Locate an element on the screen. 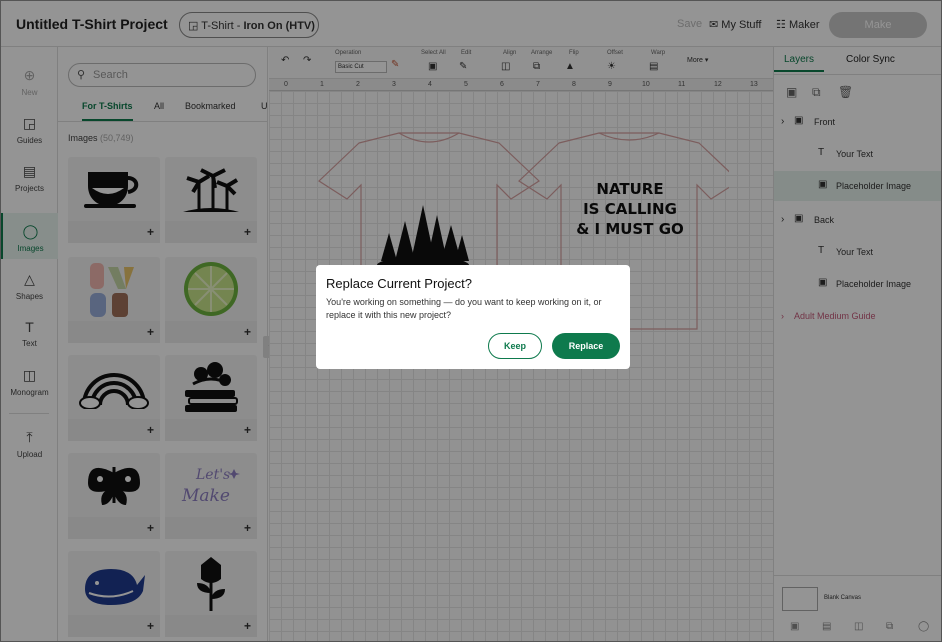 This screenshot has width=942, height=642. replace-button: Replace is located at coordinates (586, 346).